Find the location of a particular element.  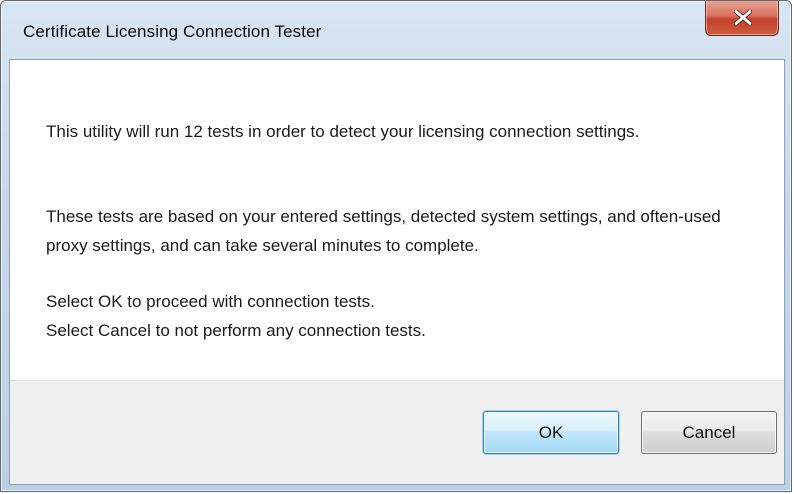

cancel-button: Cancel is located at coordinates (709, 432).